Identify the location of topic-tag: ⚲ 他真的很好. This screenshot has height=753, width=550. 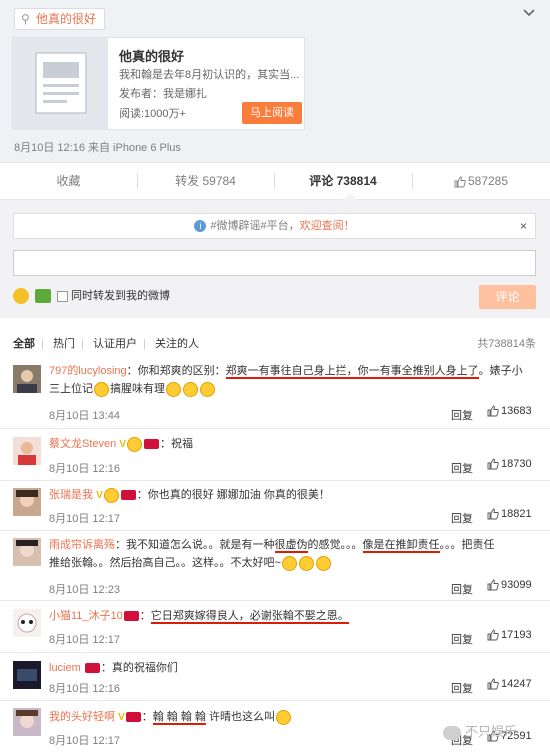
(60, 19).